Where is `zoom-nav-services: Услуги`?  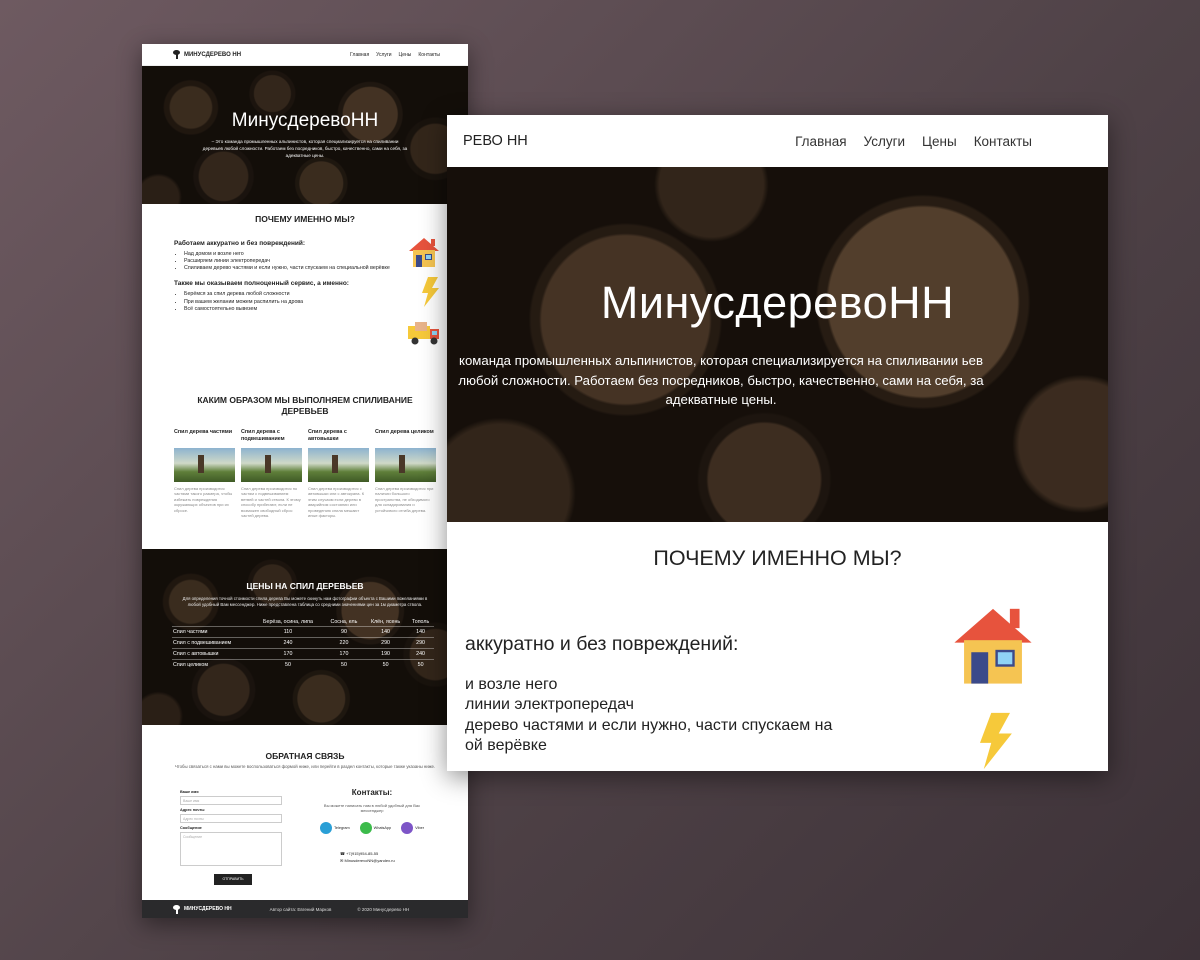 zoom-nav-services: Услуги is located at coordinates (885, 141).